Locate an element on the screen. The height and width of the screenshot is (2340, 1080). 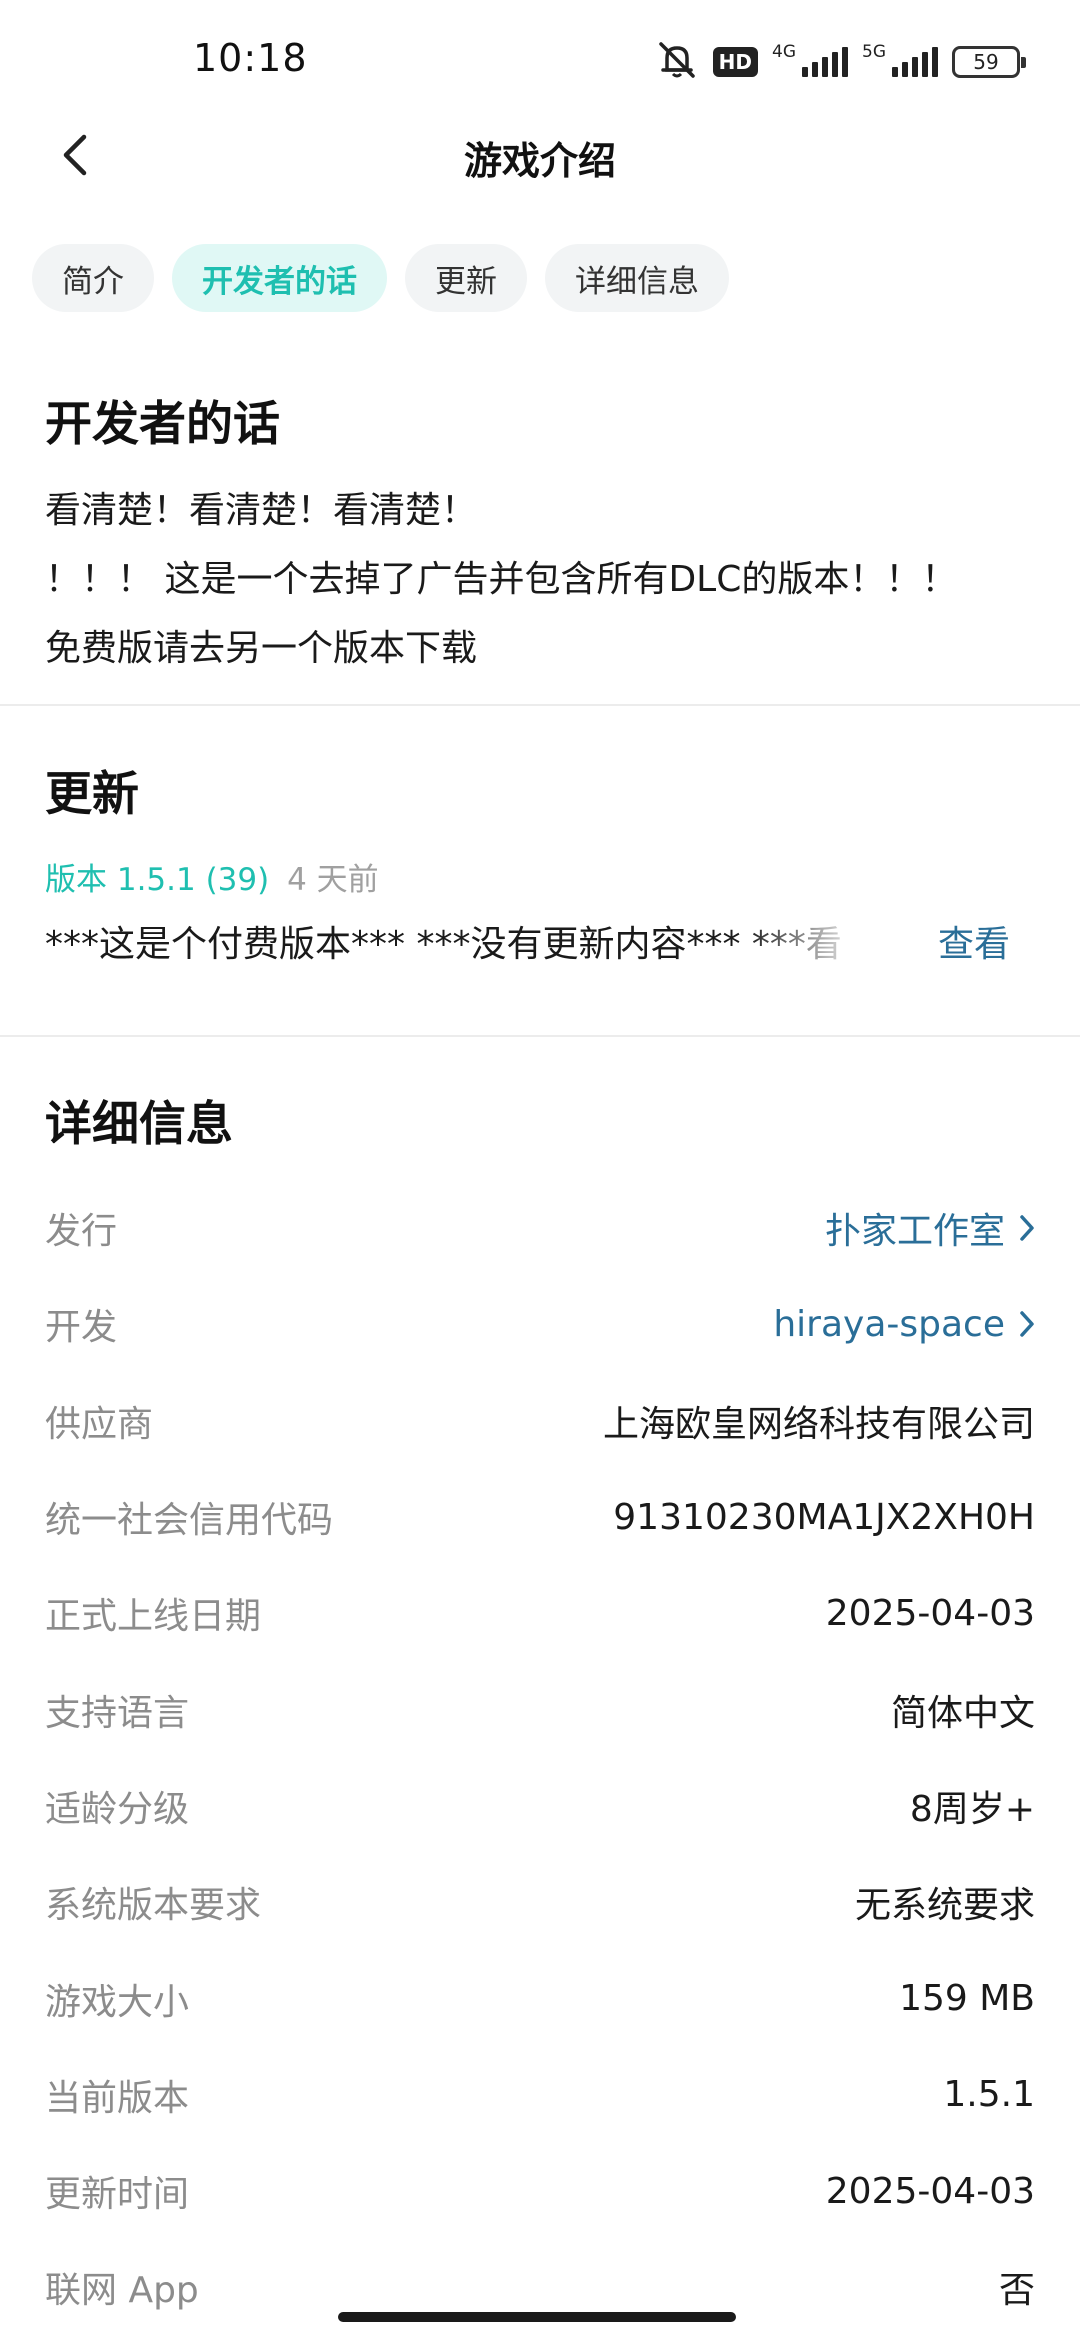
detail-value: hiraya-space is located at coordinates (904, 1324).